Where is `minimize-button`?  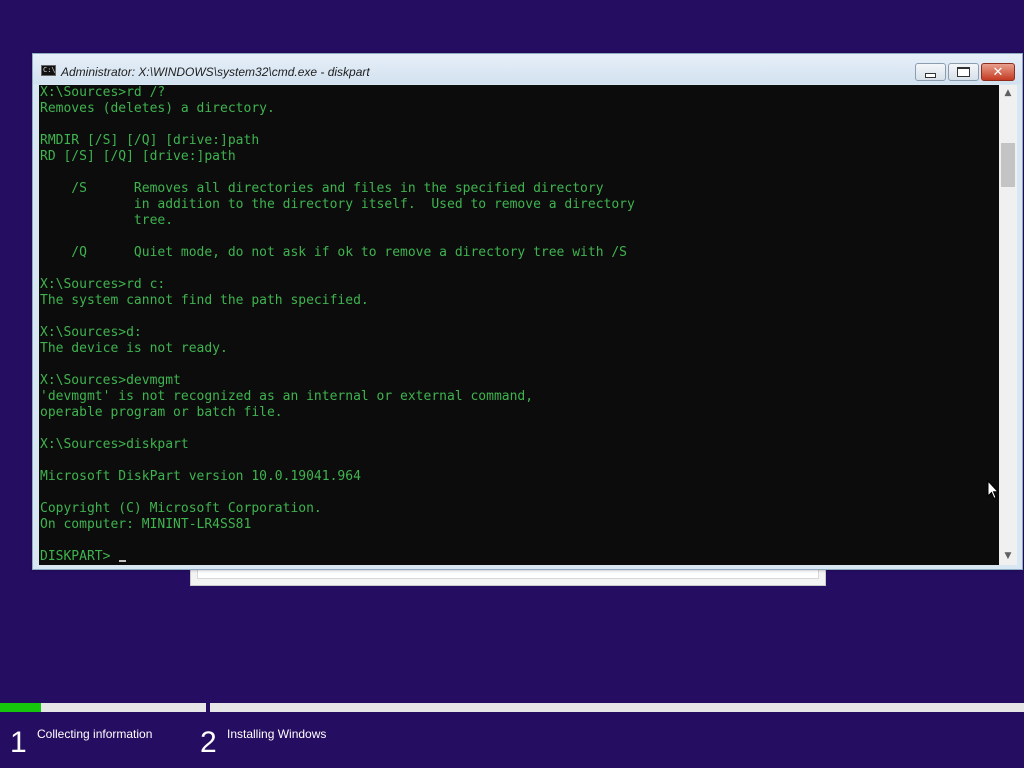
minimize-button is located at coordinates (930, 72).